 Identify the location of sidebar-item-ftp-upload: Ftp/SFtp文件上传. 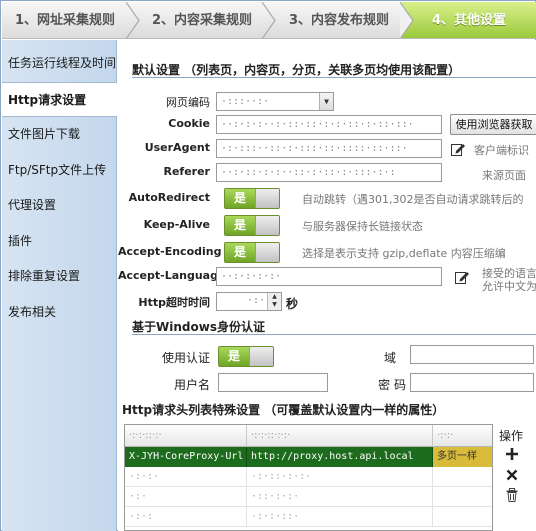
(59, 171).